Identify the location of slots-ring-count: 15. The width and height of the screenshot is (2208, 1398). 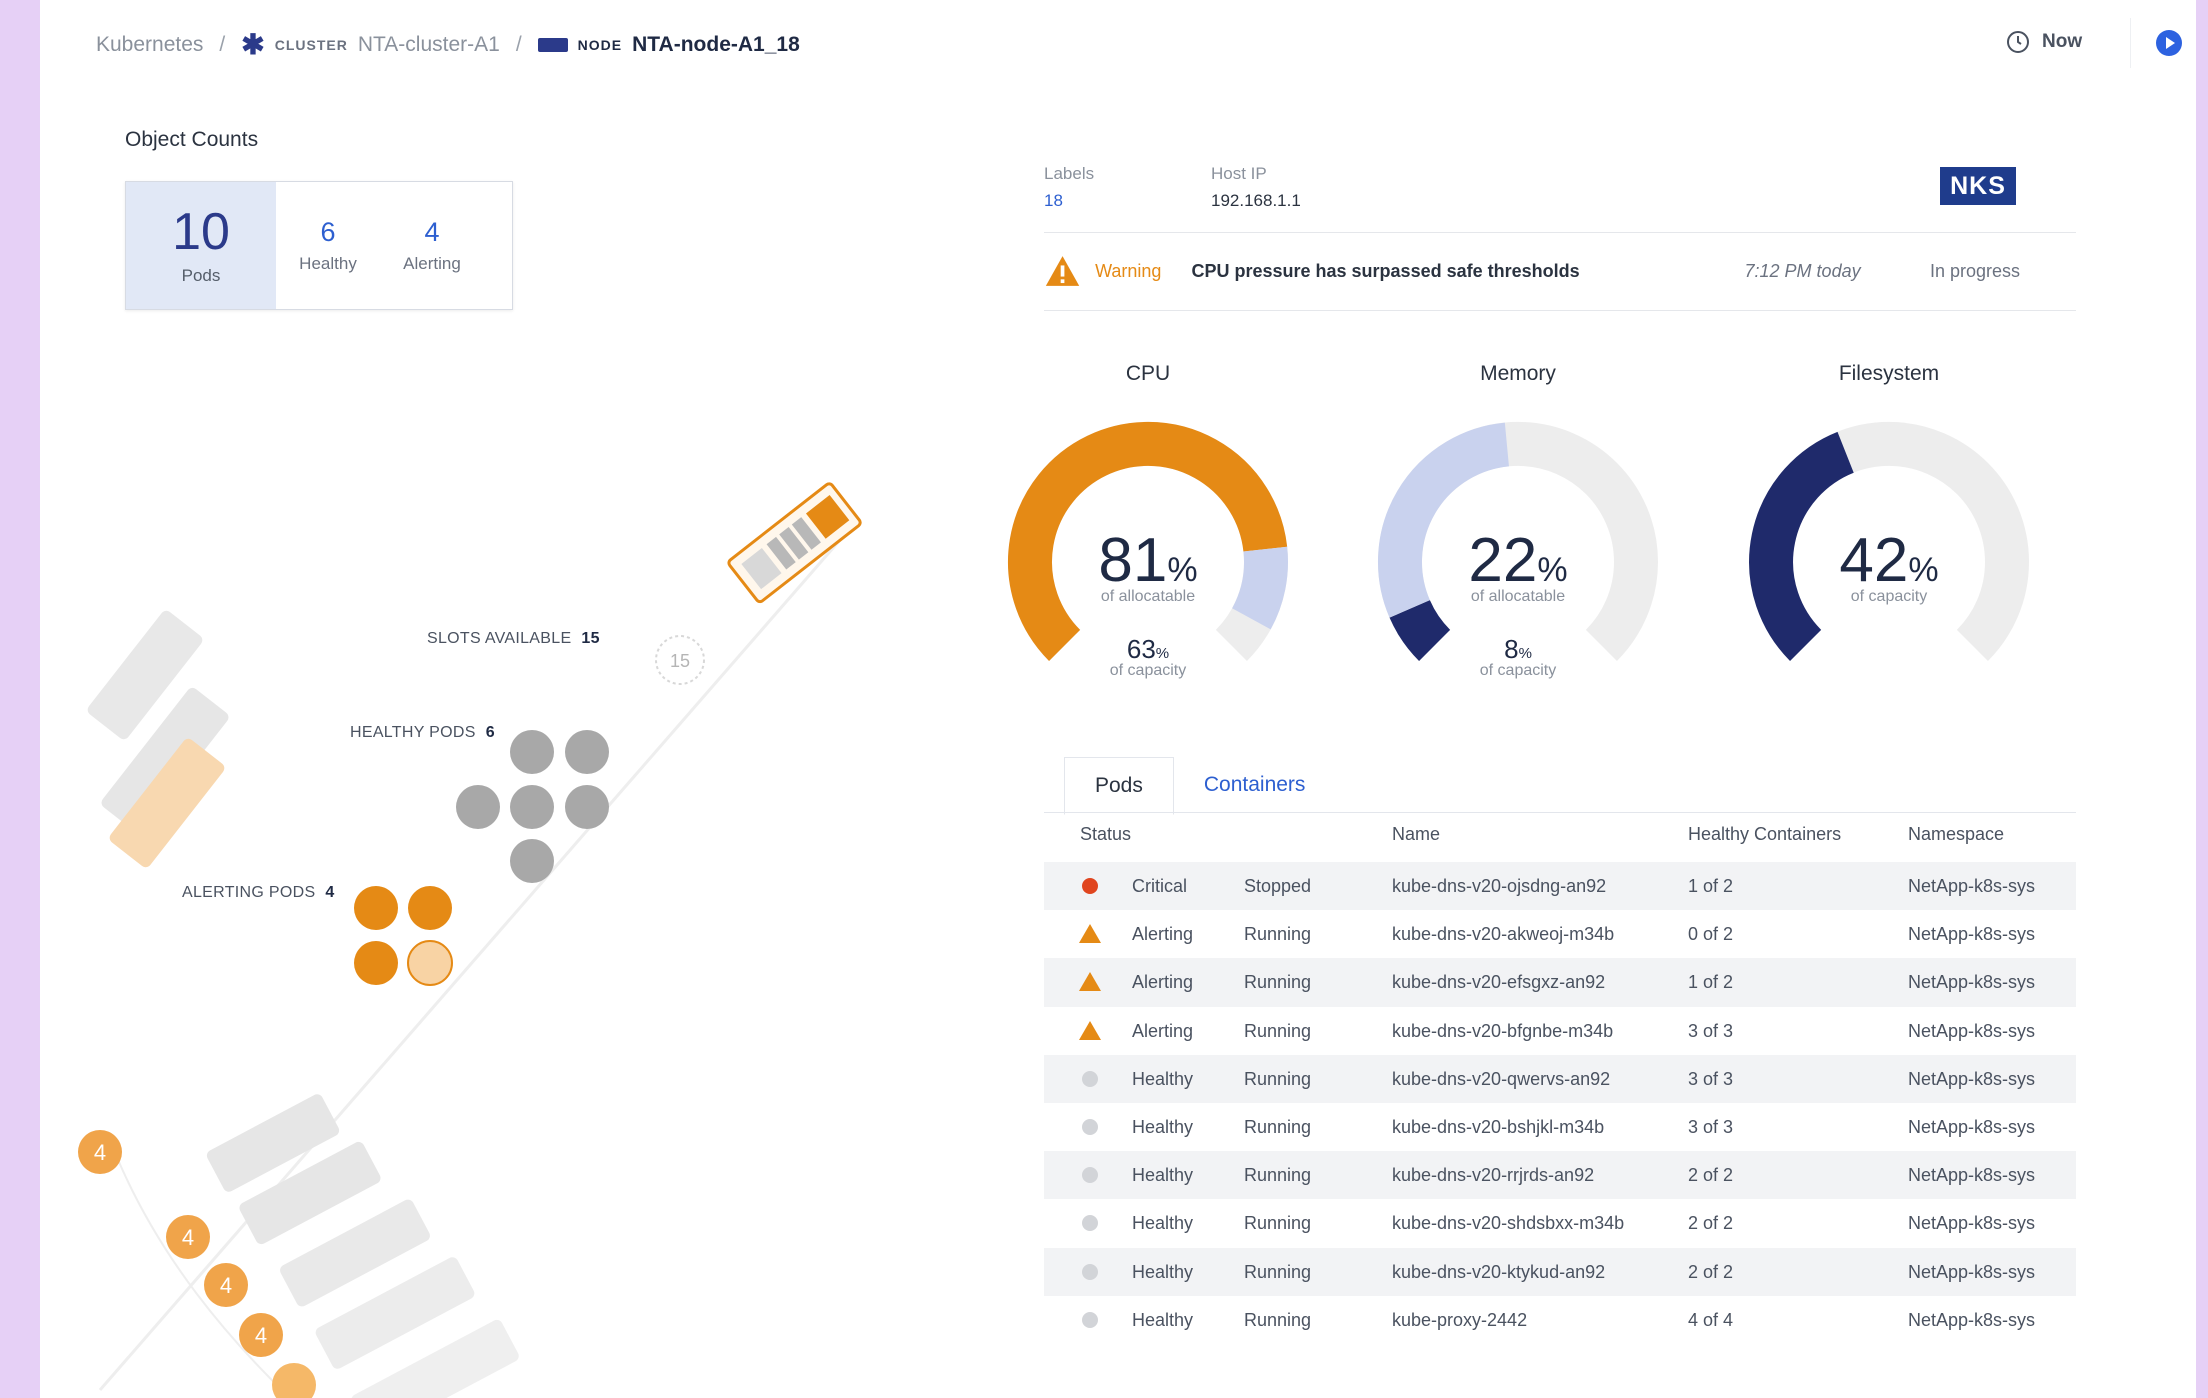
(680, 661).